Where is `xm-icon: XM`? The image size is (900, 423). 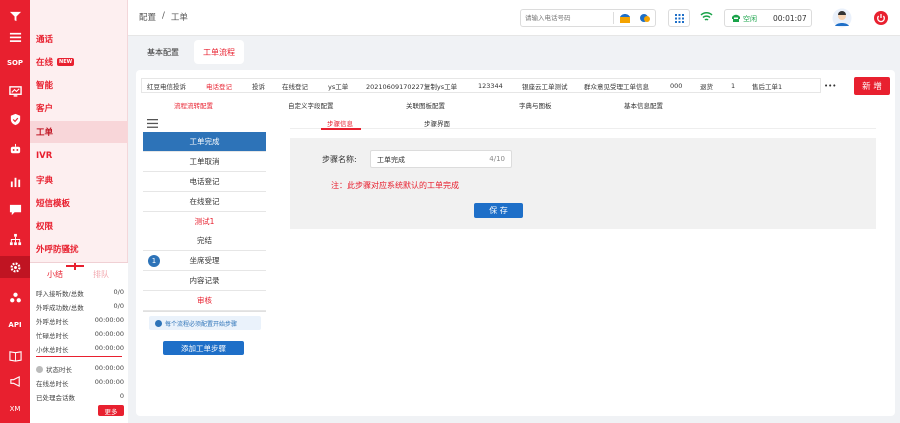 xm-icon: XM is located at coordinates (15, 409).